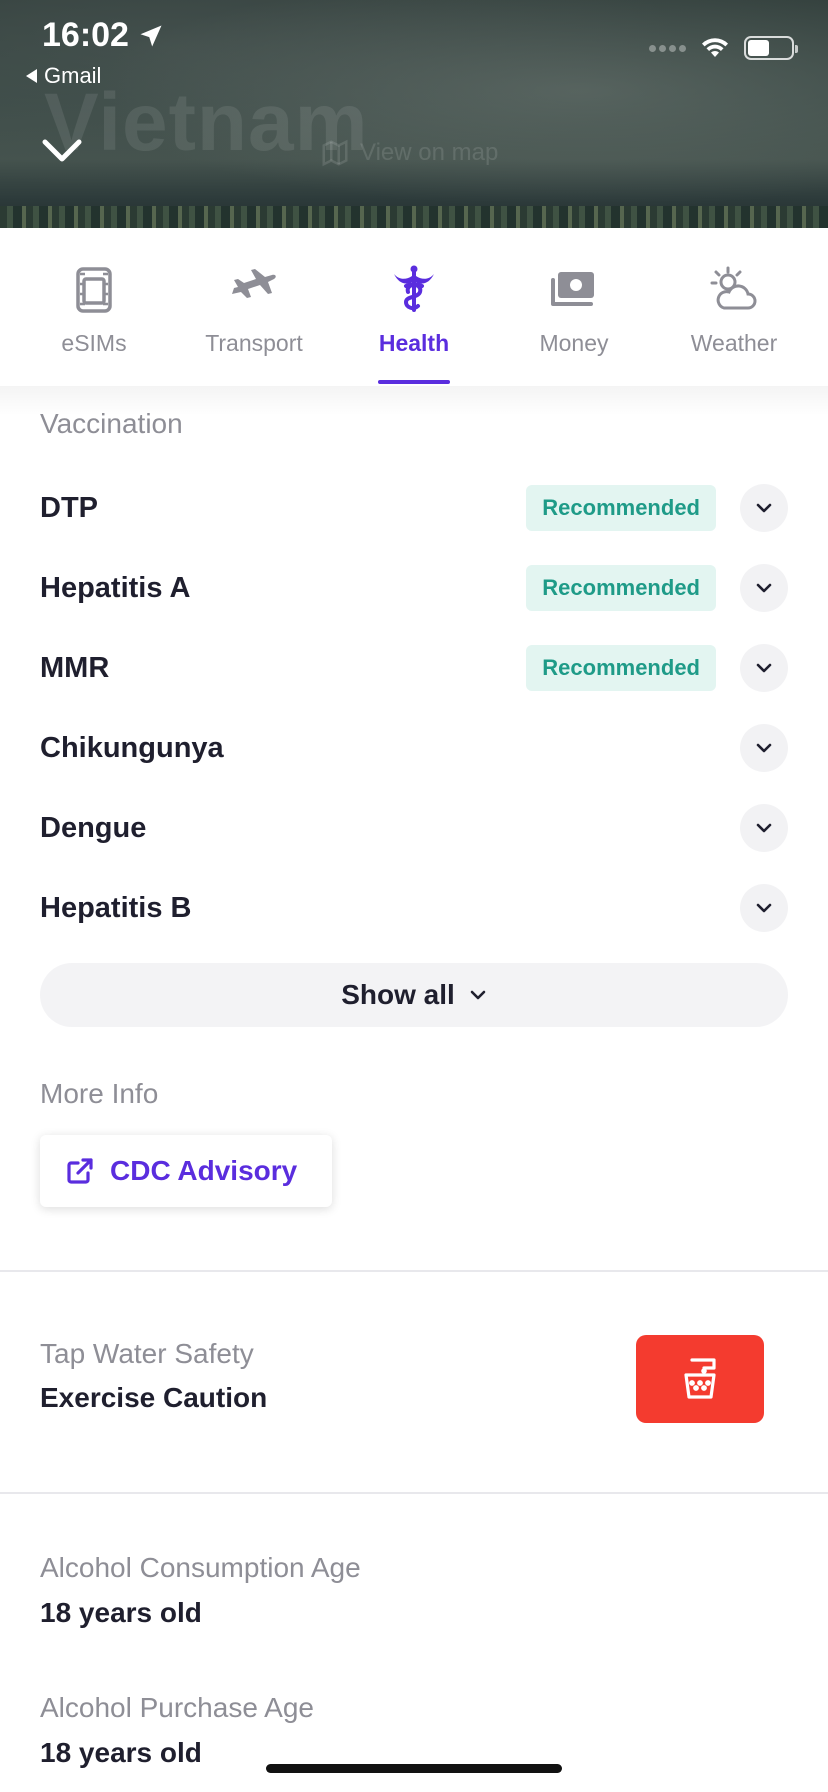 The width and height of the screenshot is (828, 1792). I want to click on vaccine-name: DTP, so click(69, 507).